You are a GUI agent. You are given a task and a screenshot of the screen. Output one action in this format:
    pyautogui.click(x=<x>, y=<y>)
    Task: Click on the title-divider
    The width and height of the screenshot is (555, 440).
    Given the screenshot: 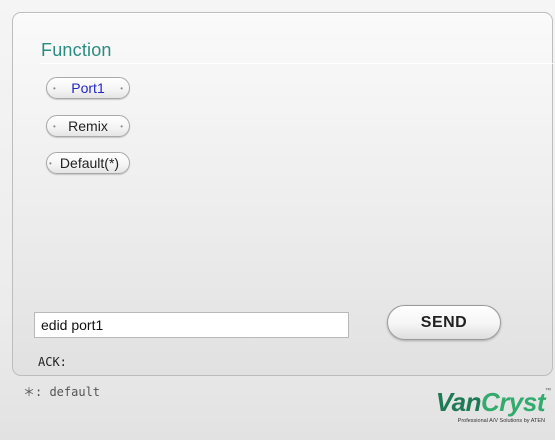 What is the action you would take?
    pyautogui.click(x=297, y=63)
    